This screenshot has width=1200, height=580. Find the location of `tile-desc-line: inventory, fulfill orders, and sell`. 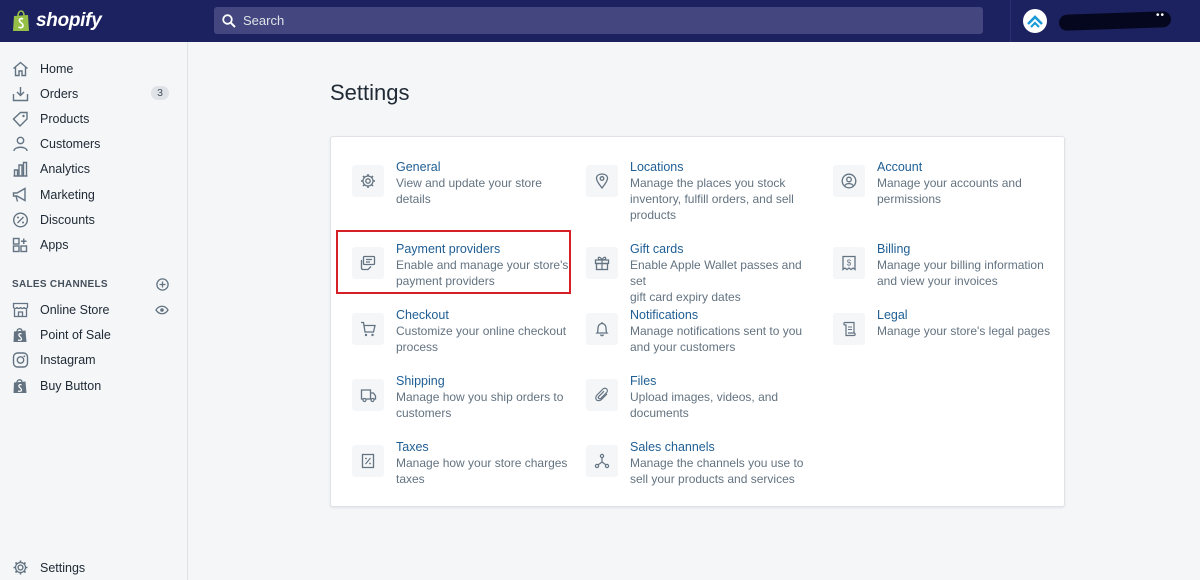

tile-desc-line: inventory, fulfill orders, and sell is located at coordinates (712, 199).